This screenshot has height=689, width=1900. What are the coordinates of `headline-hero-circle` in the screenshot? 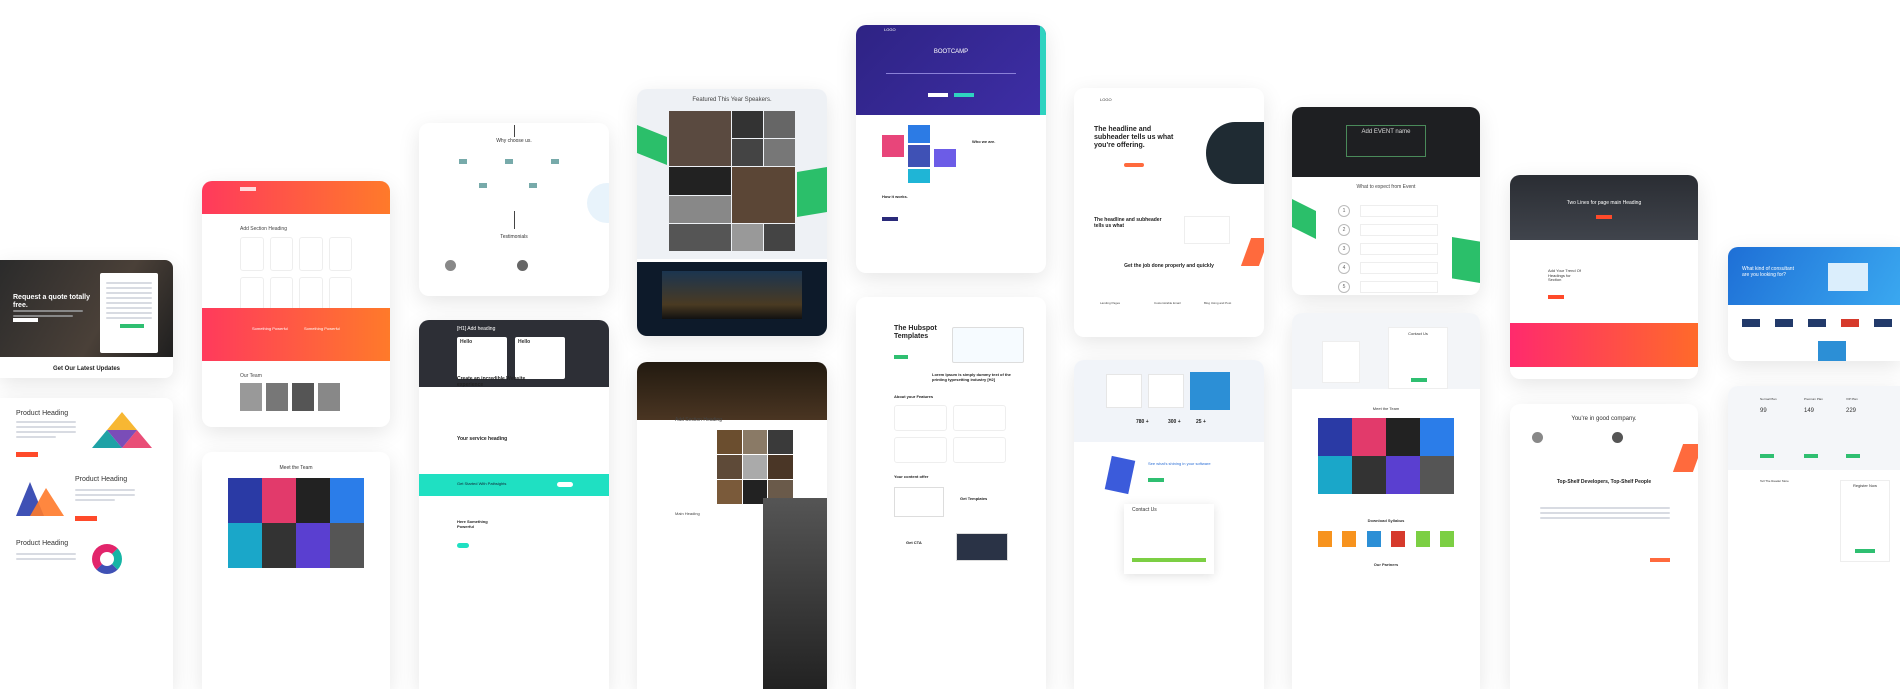 It's located at (1235, 153).